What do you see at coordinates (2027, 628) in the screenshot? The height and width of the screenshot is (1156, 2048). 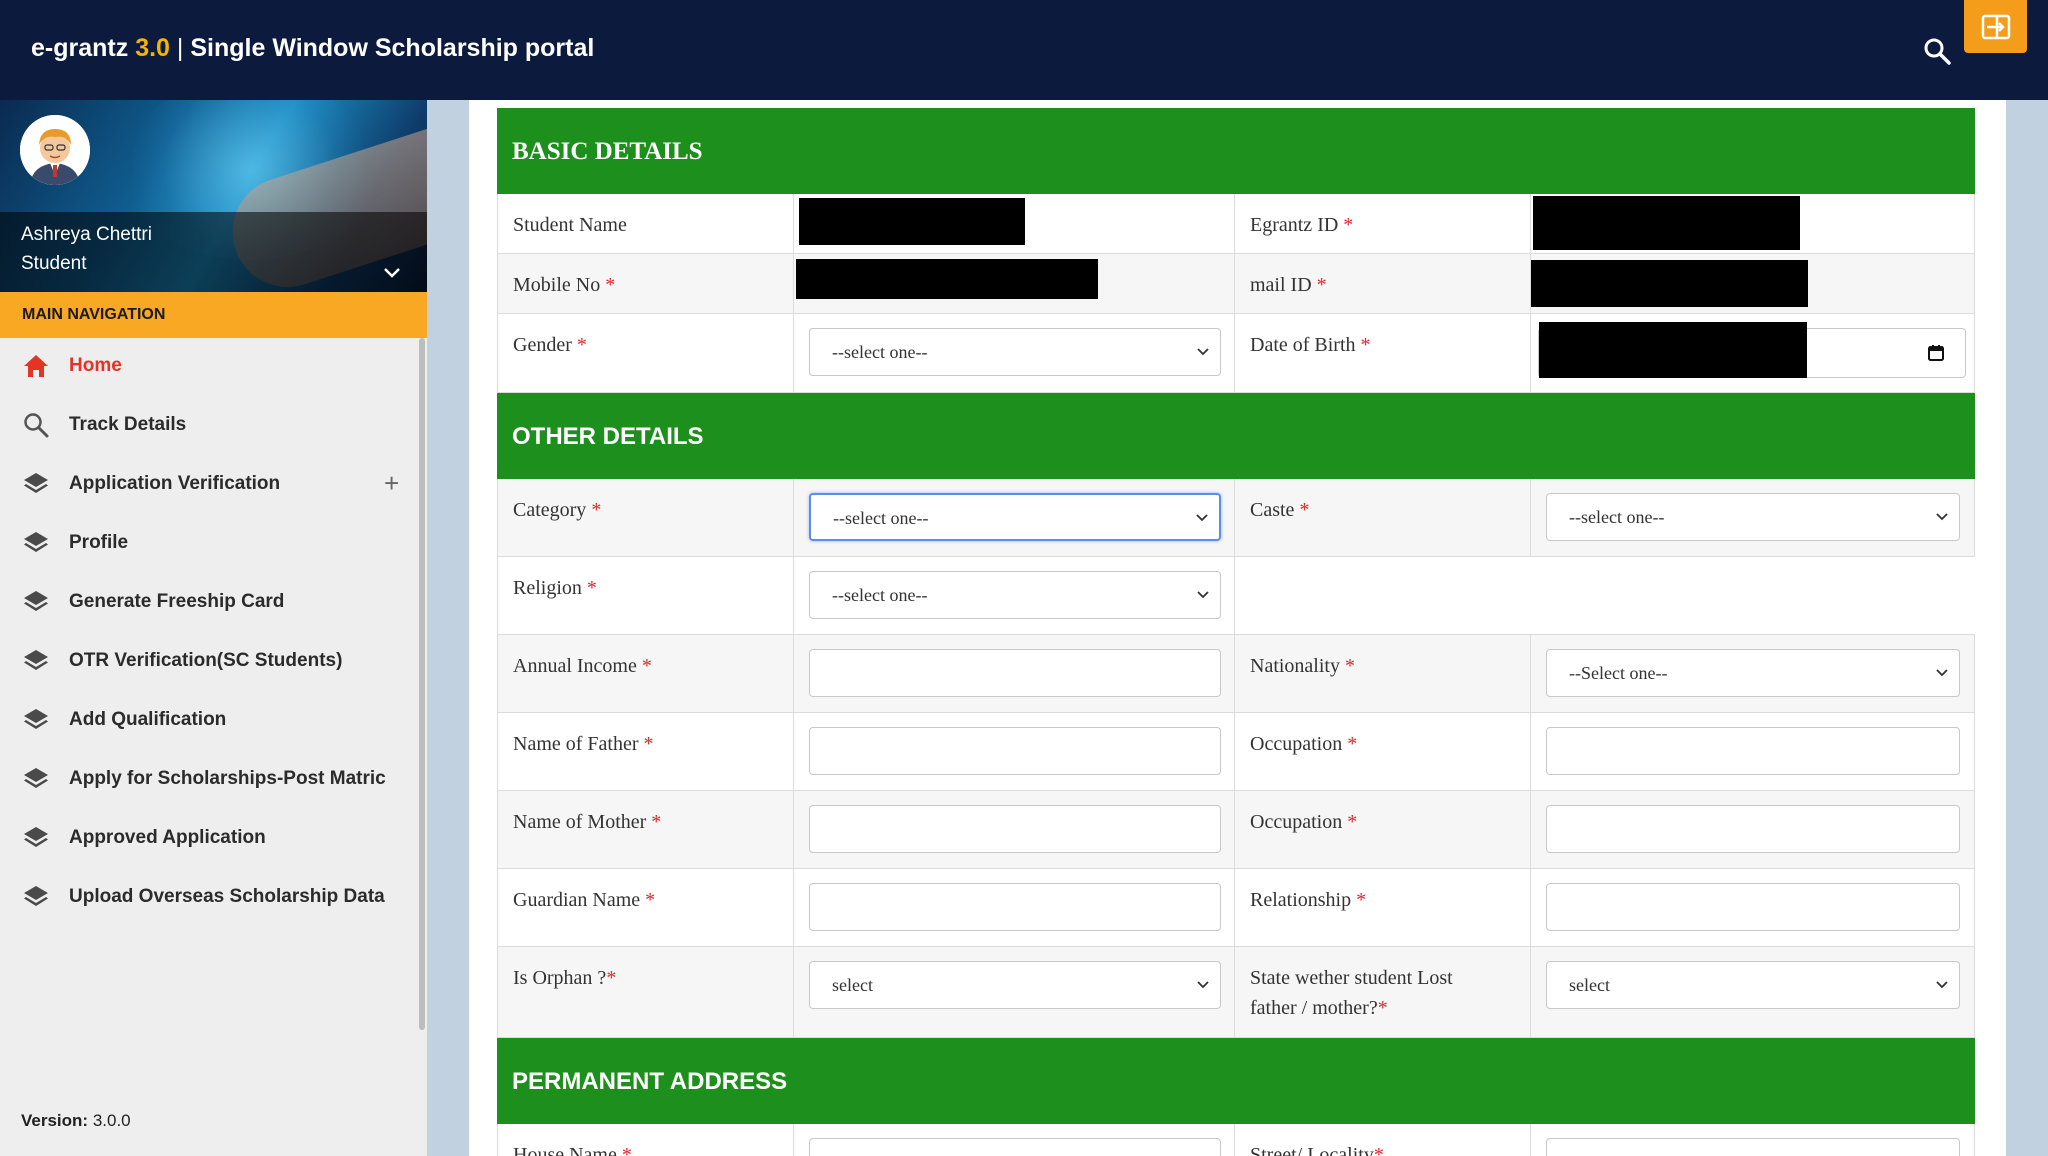 I see `page-scroll-gutter` at bounding box center [2027, 628].